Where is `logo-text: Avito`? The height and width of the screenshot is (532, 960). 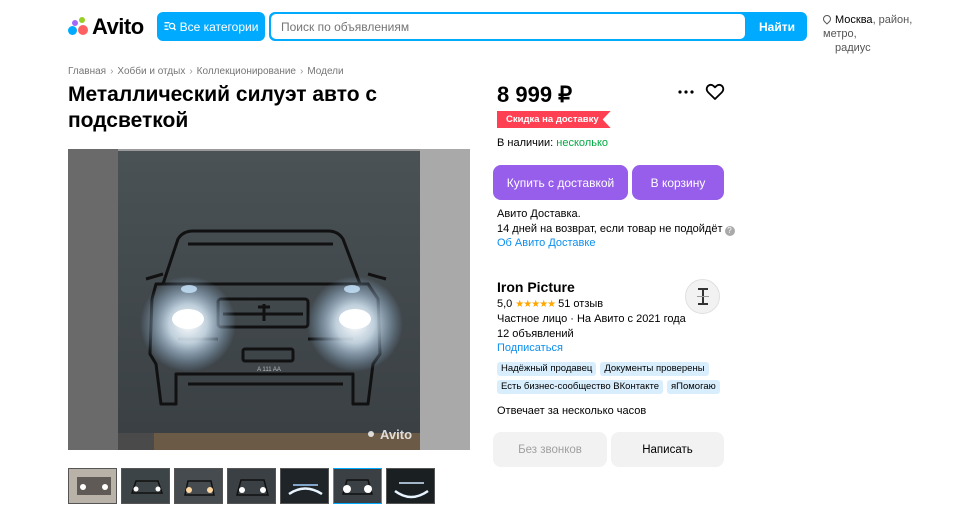
logo-text: Avito is located at coordinates (118, 26).